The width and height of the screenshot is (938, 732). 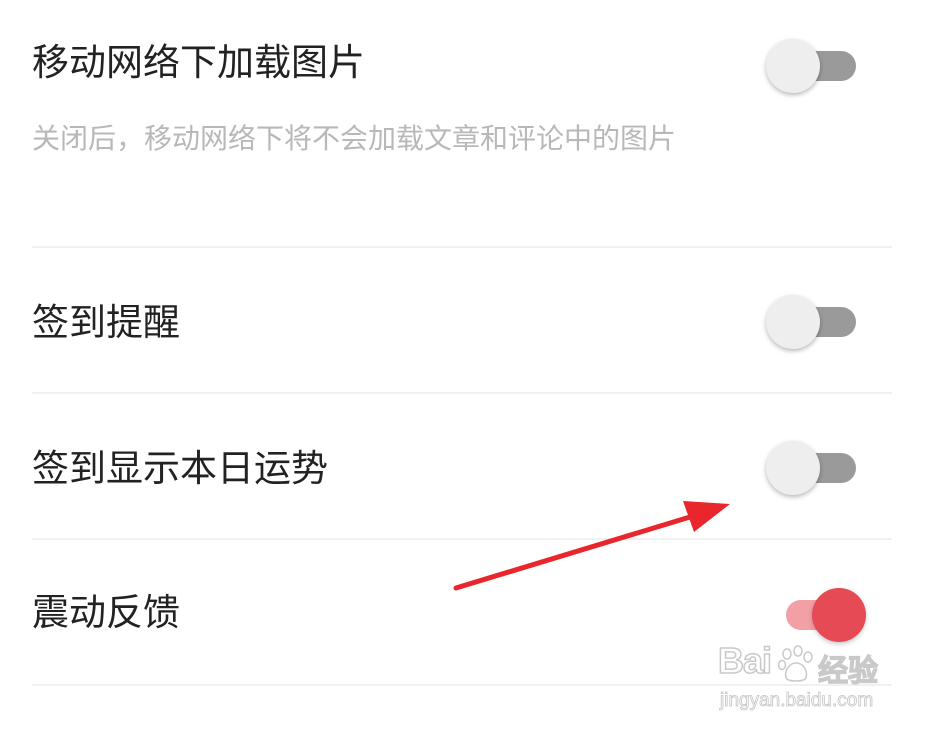 I want to click on baidu-jingyan-watermark: Bai 经验 jingyan.baidu.com, so click(x=807, y=679).